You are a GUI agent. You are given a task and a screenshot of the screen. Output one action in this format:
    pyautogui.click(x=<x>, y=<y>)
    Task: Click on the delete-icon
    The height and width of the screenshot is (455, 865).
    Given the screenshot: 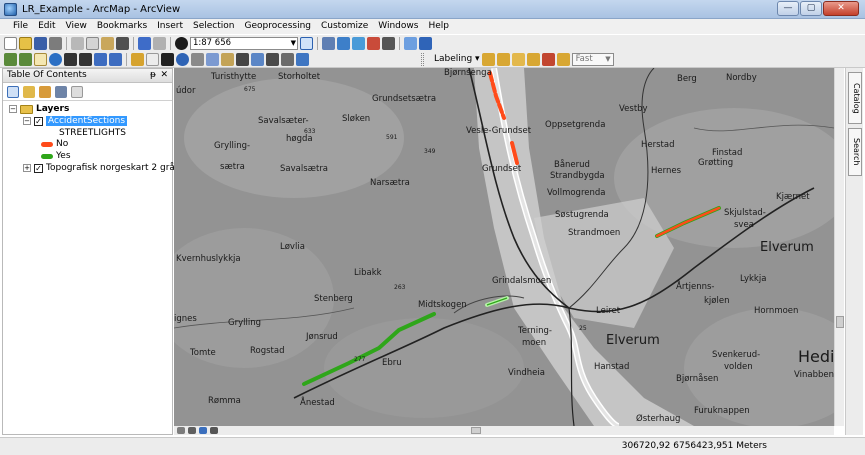 What is the action you would take?
    pyautogui.click(x=122, y=43)
    